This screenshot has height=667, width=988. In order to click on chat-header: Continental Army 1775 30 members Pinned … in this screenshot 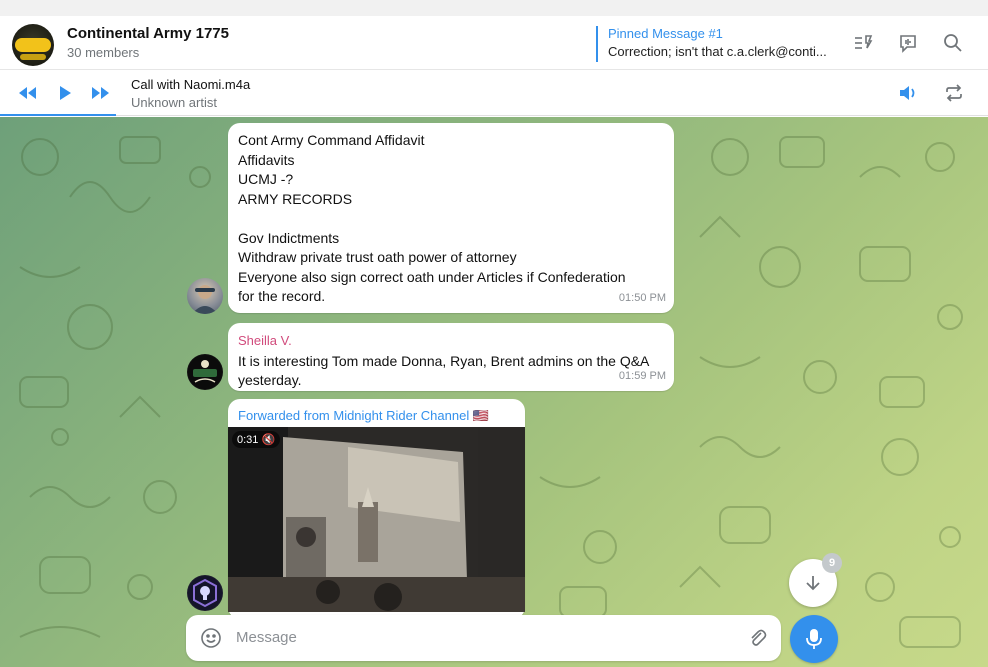, I will do `click(494, 43)`.